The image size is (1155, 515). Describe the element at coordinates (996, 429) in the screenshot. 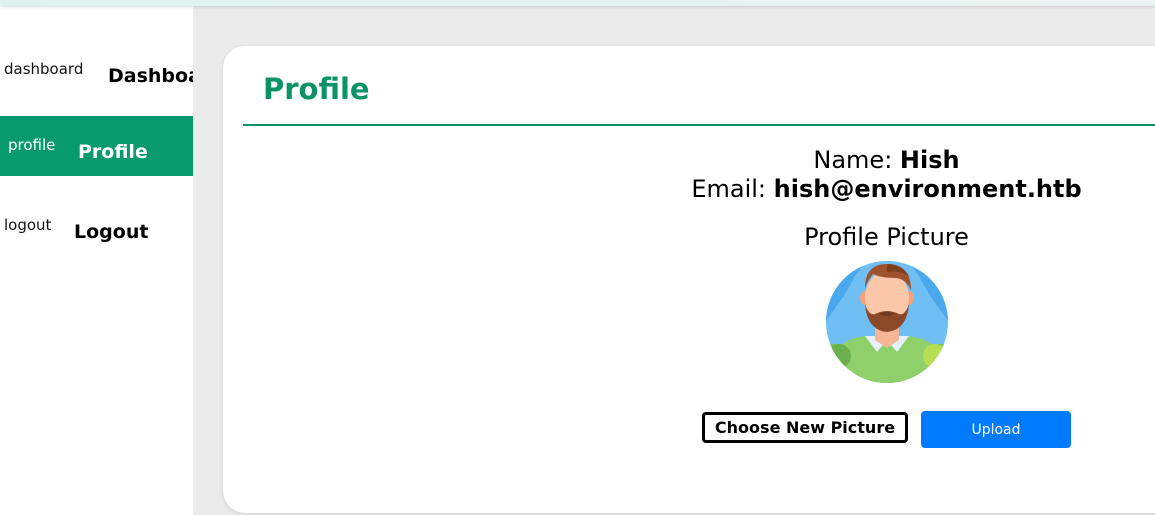

I see `upload-button: Upload` at that location.